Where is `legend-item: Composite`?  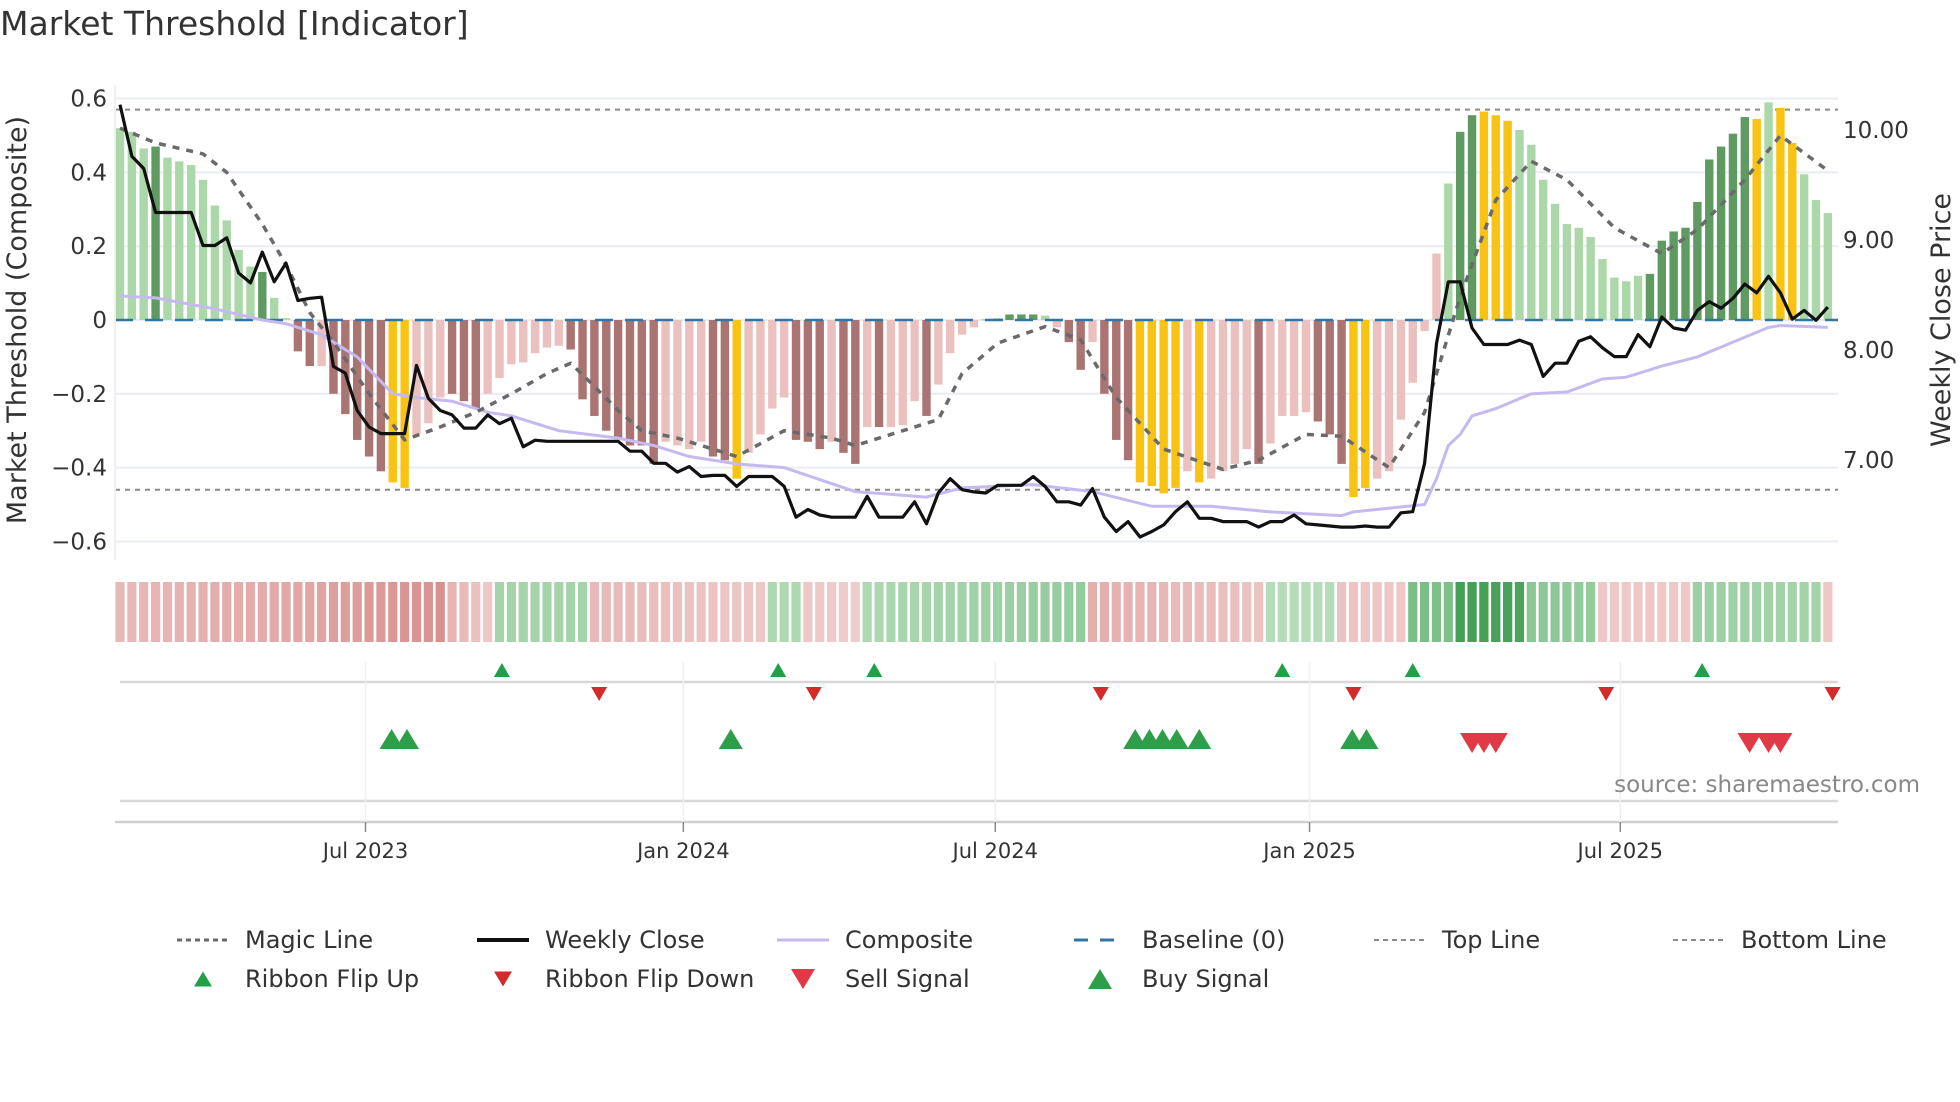 legend-item: Composite is located at coordinates (874, 940).